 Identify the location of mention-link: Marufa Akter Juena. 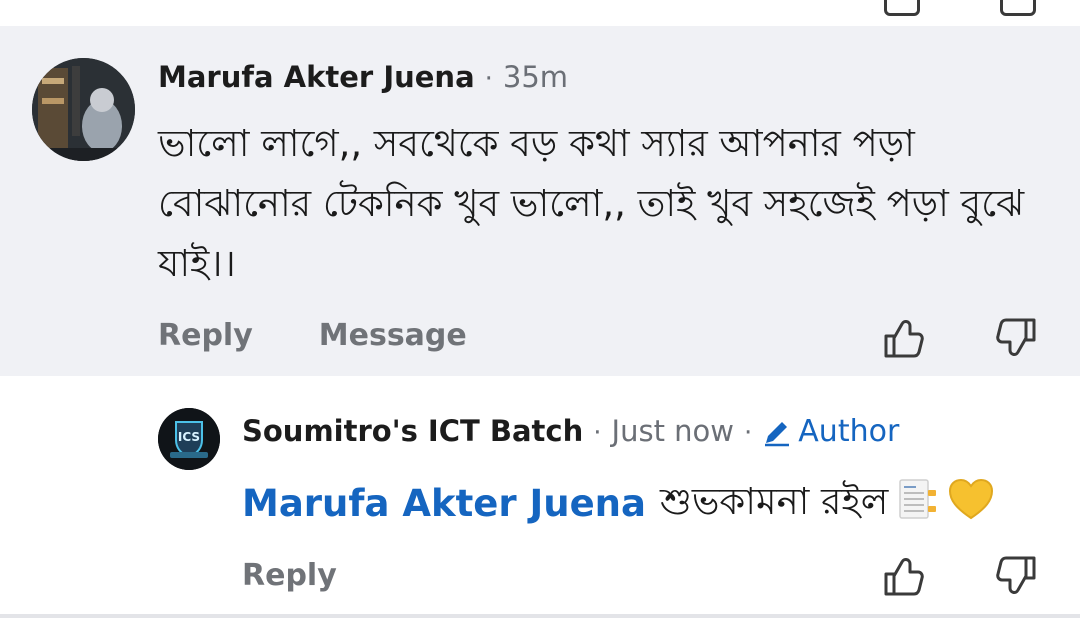
(444, 503).